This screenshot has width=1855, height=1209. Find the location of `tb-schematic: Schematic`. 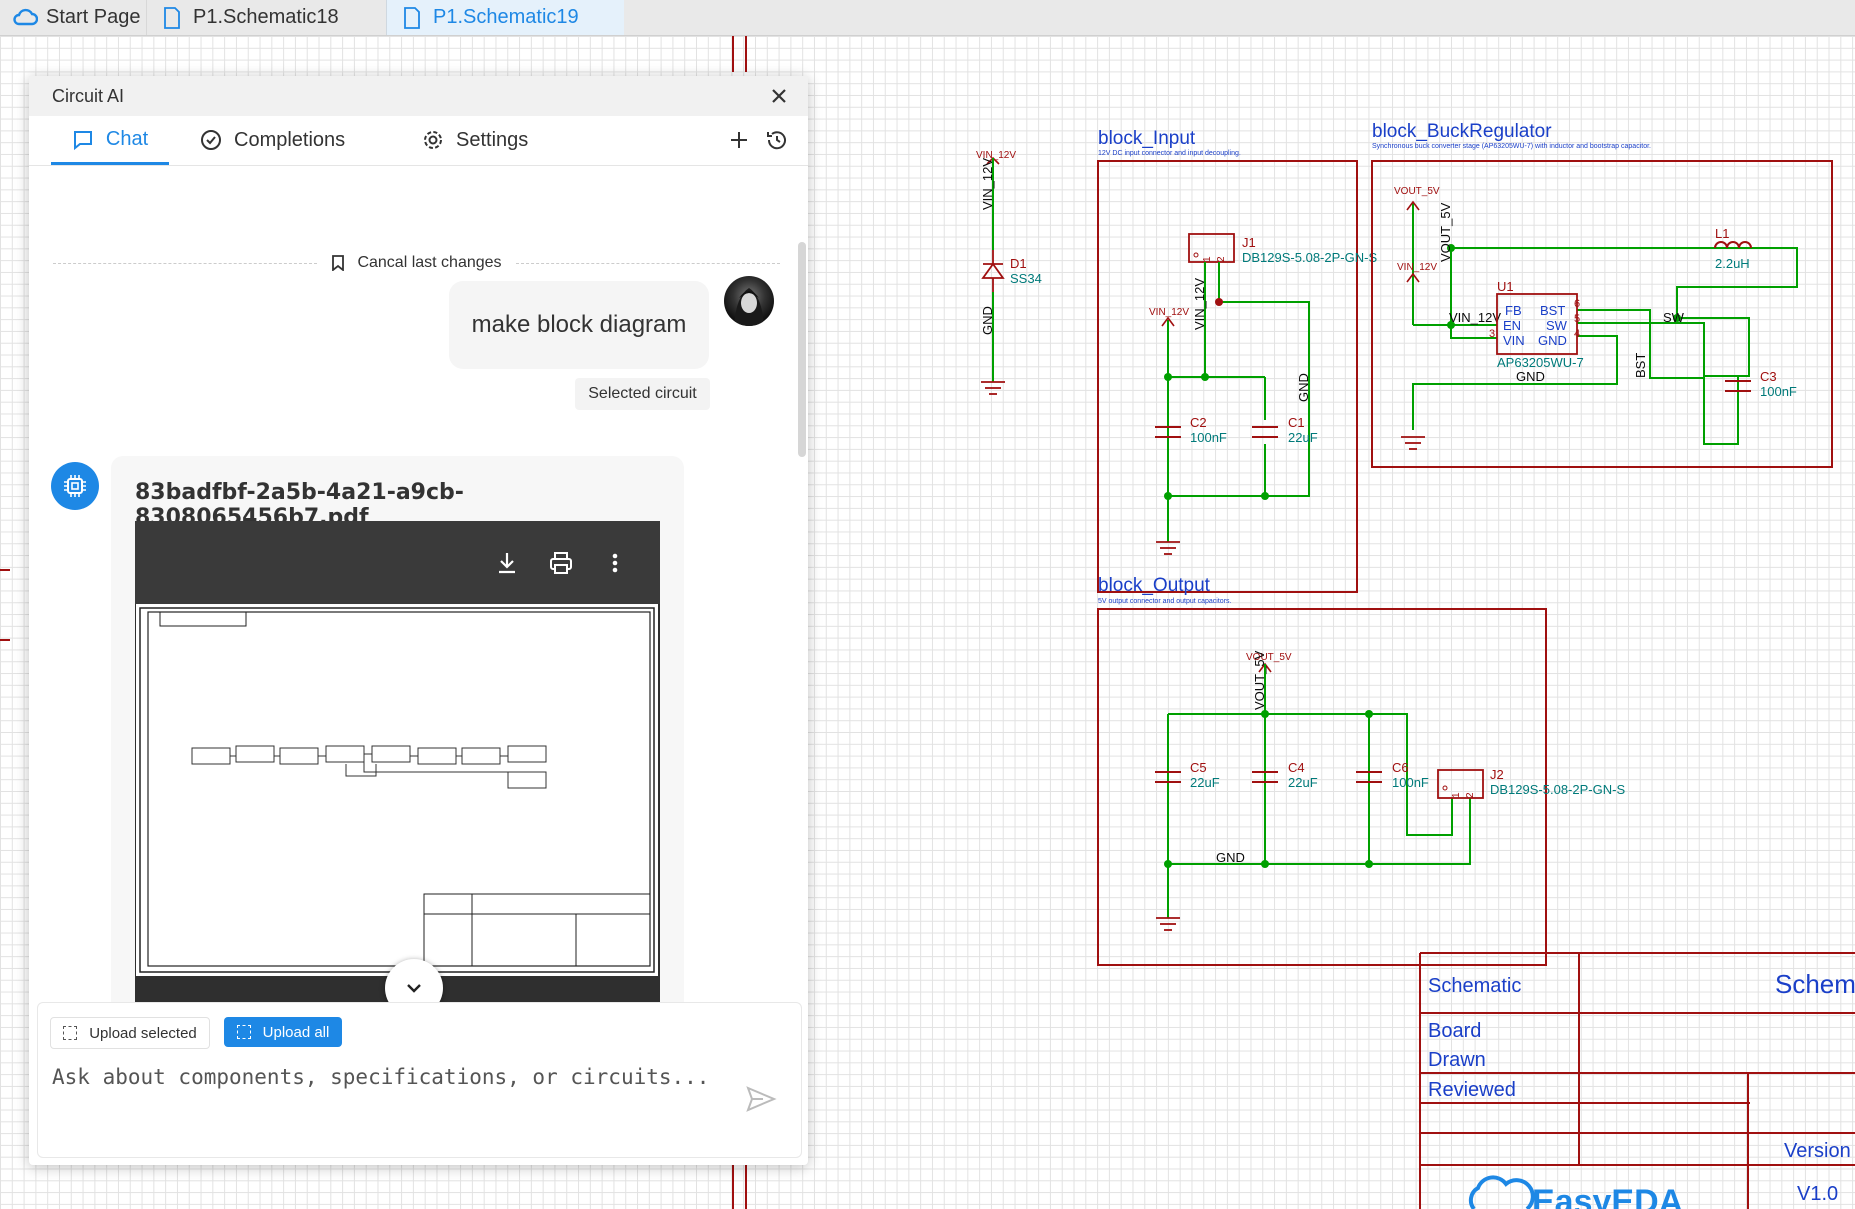

tb-schematic: Schematic is located at coordinates (1474, 986).